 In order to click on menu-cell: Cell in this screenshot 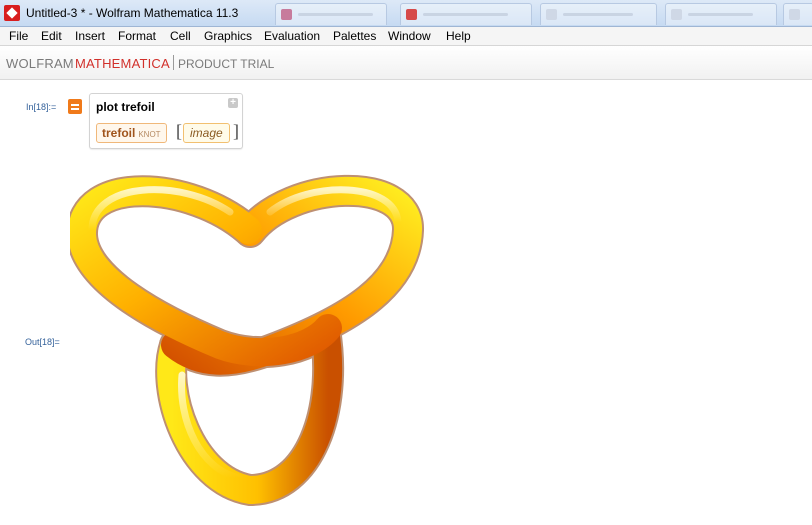, I will do `click(180, 36)`.